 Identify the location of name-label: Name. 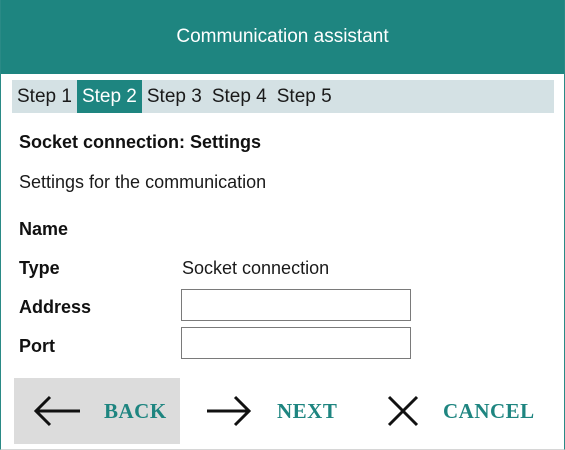
(44, 229).